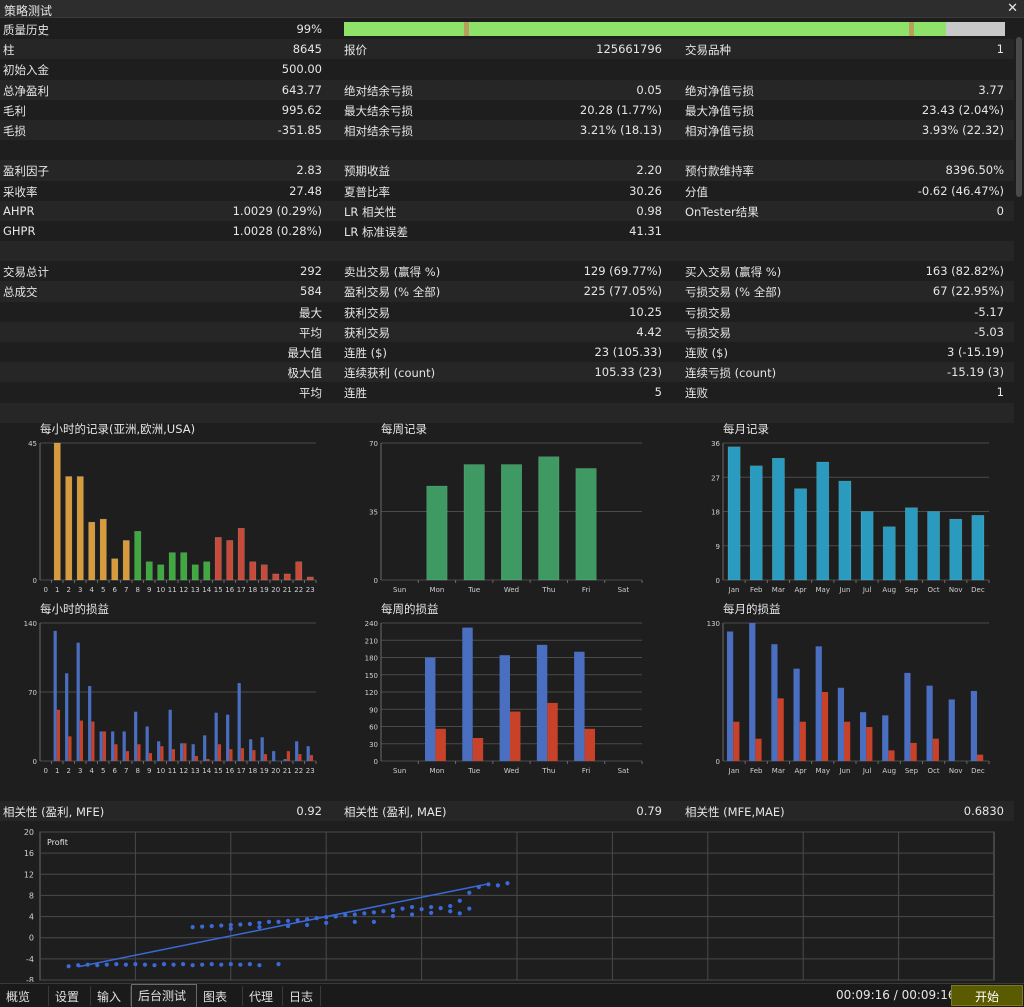  What do you see at coordinates (987, 995) in the screenshot?
I see `start-button: 开始` at bounding box center [987, 995].